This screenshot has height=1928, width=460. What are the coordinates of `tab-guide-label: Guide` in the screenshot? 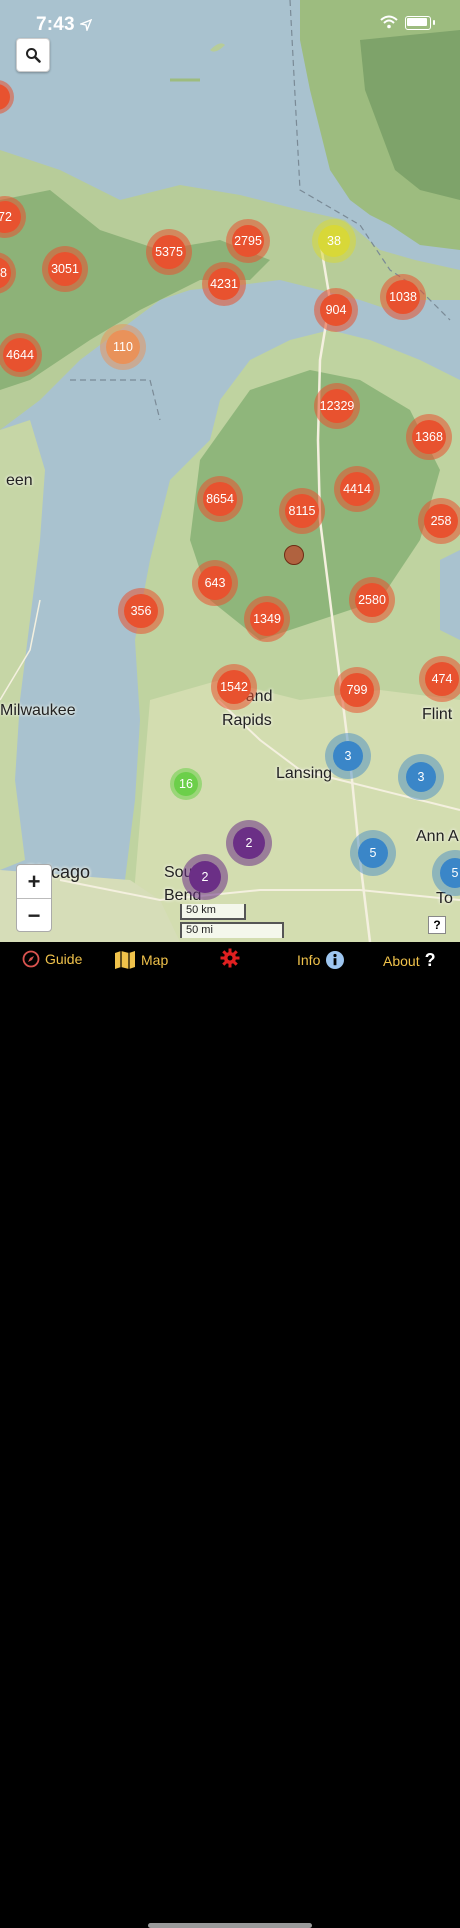 It's located at (64, 959).